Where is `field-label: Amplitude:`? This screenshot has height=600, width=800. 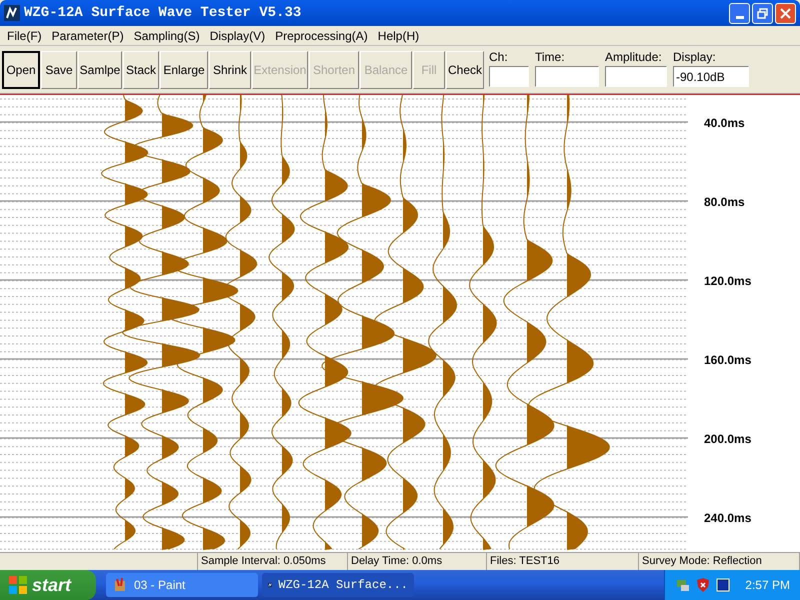
field-label: Amplitude: is located at coordinates (634, 57).